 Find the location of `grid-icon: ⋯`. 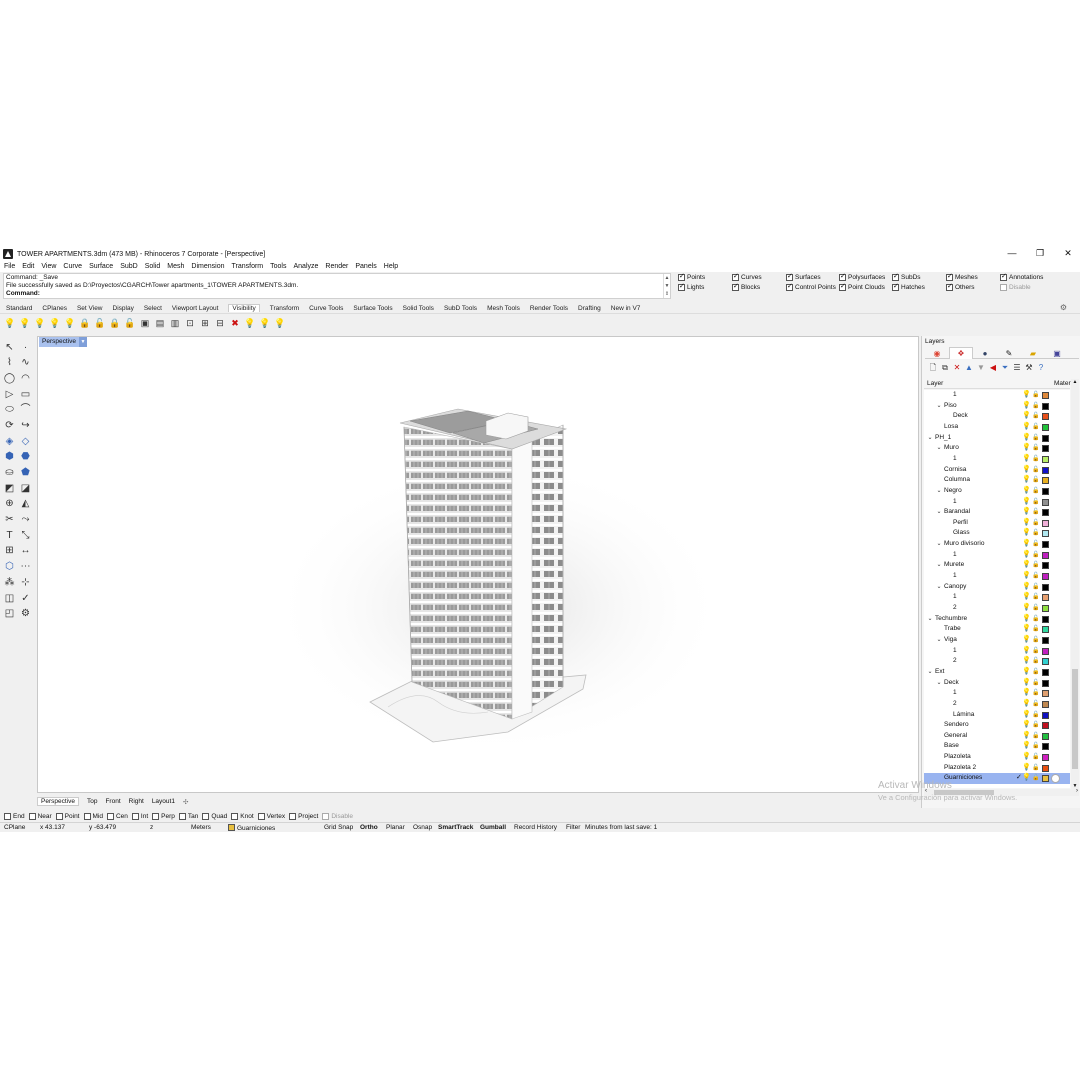

grid-icon: ⋯ is located at coordinates (25, 567).